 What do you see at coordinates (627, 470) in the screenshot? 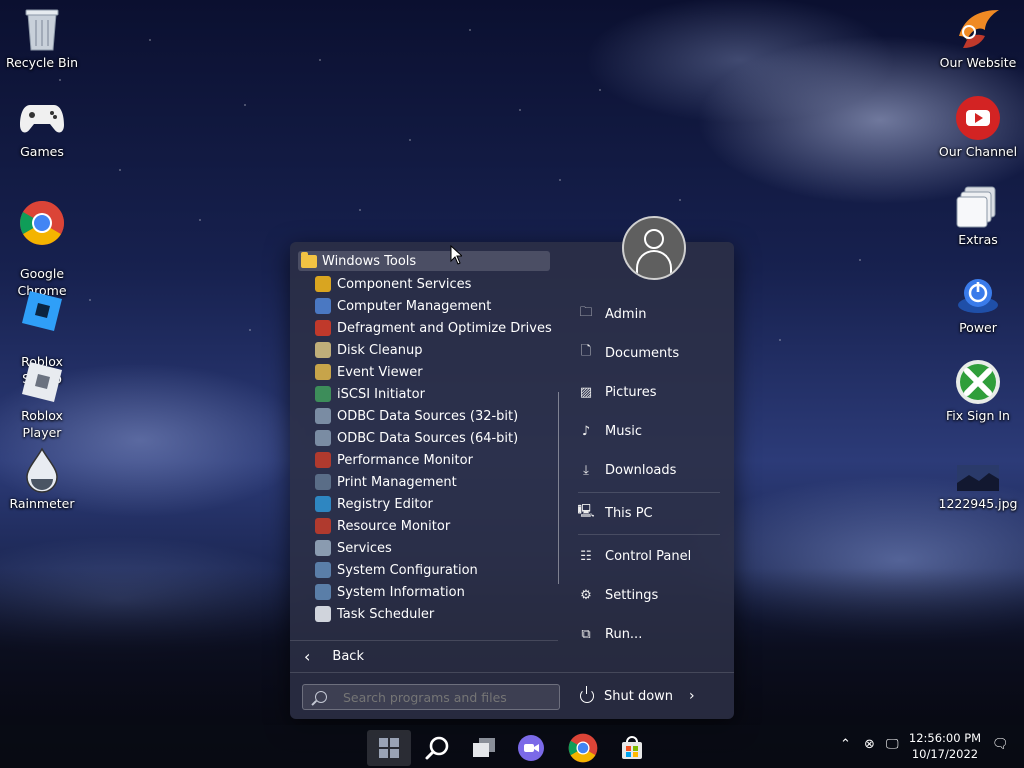
I see `place-downloads: ⤓ Downloads` at bounding box center [627, 470].